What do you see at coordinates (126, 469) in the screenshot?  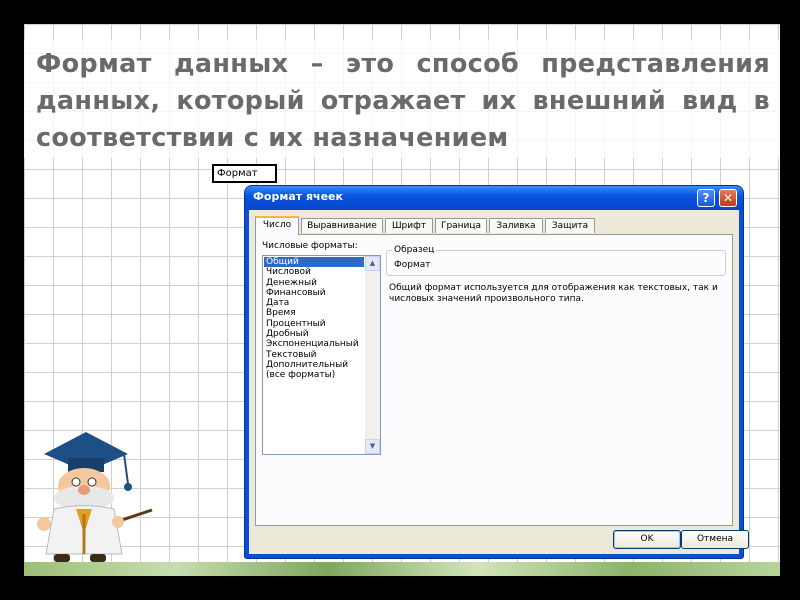 I see `tassel-cord` at bounding box center [126, 469].